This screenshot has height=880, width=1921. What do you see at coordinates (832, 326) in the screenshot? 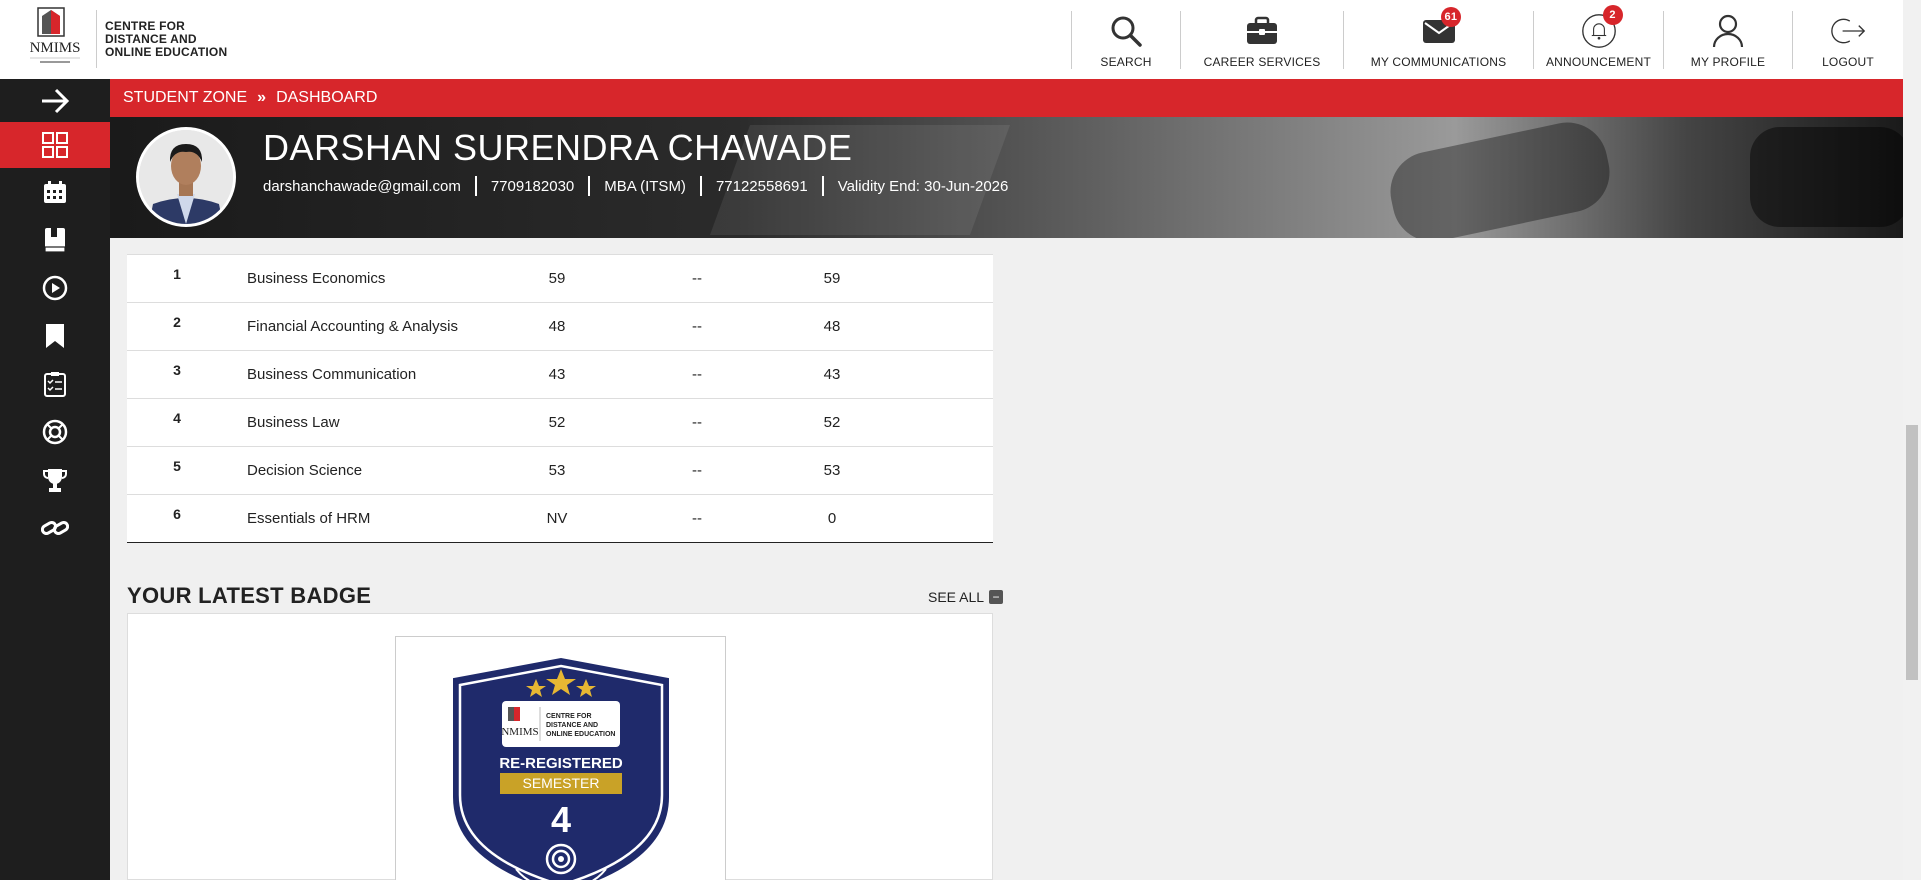
I see `total-value: 48` at bounding box center [832, 326].